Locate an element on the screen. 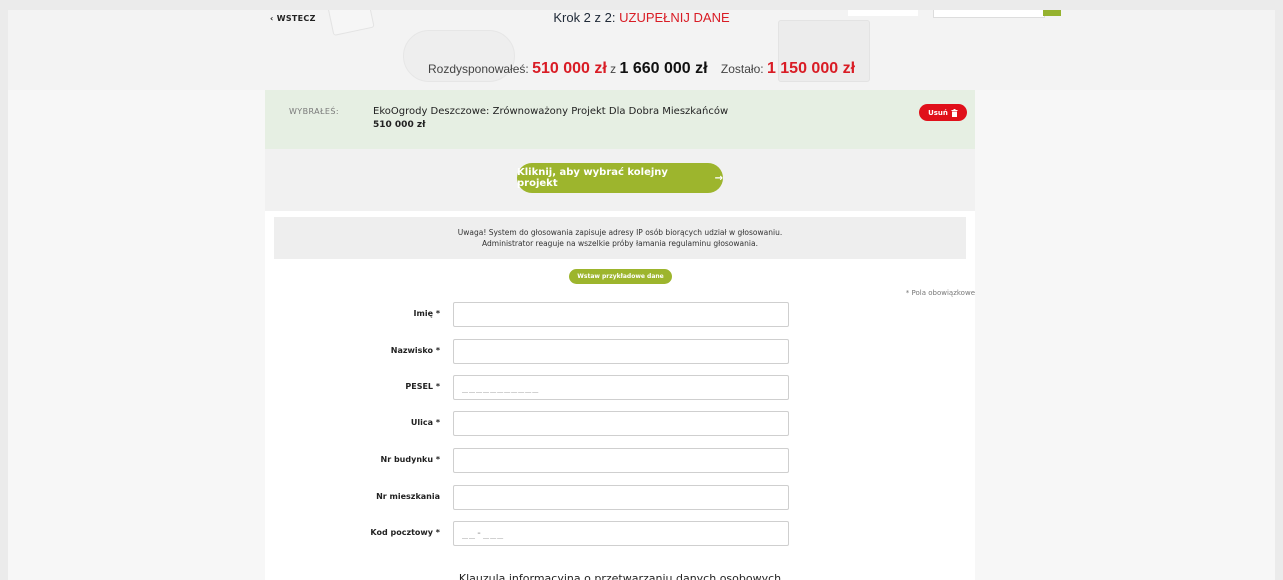  remove-label: Usuń is located at coordinates (938, 112).